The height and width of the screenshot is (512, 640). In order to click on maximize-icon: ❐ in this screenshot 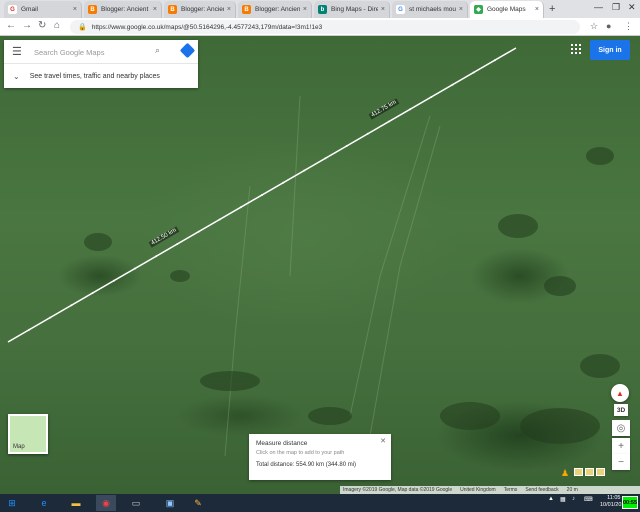, I will do `click(616, 7)`.